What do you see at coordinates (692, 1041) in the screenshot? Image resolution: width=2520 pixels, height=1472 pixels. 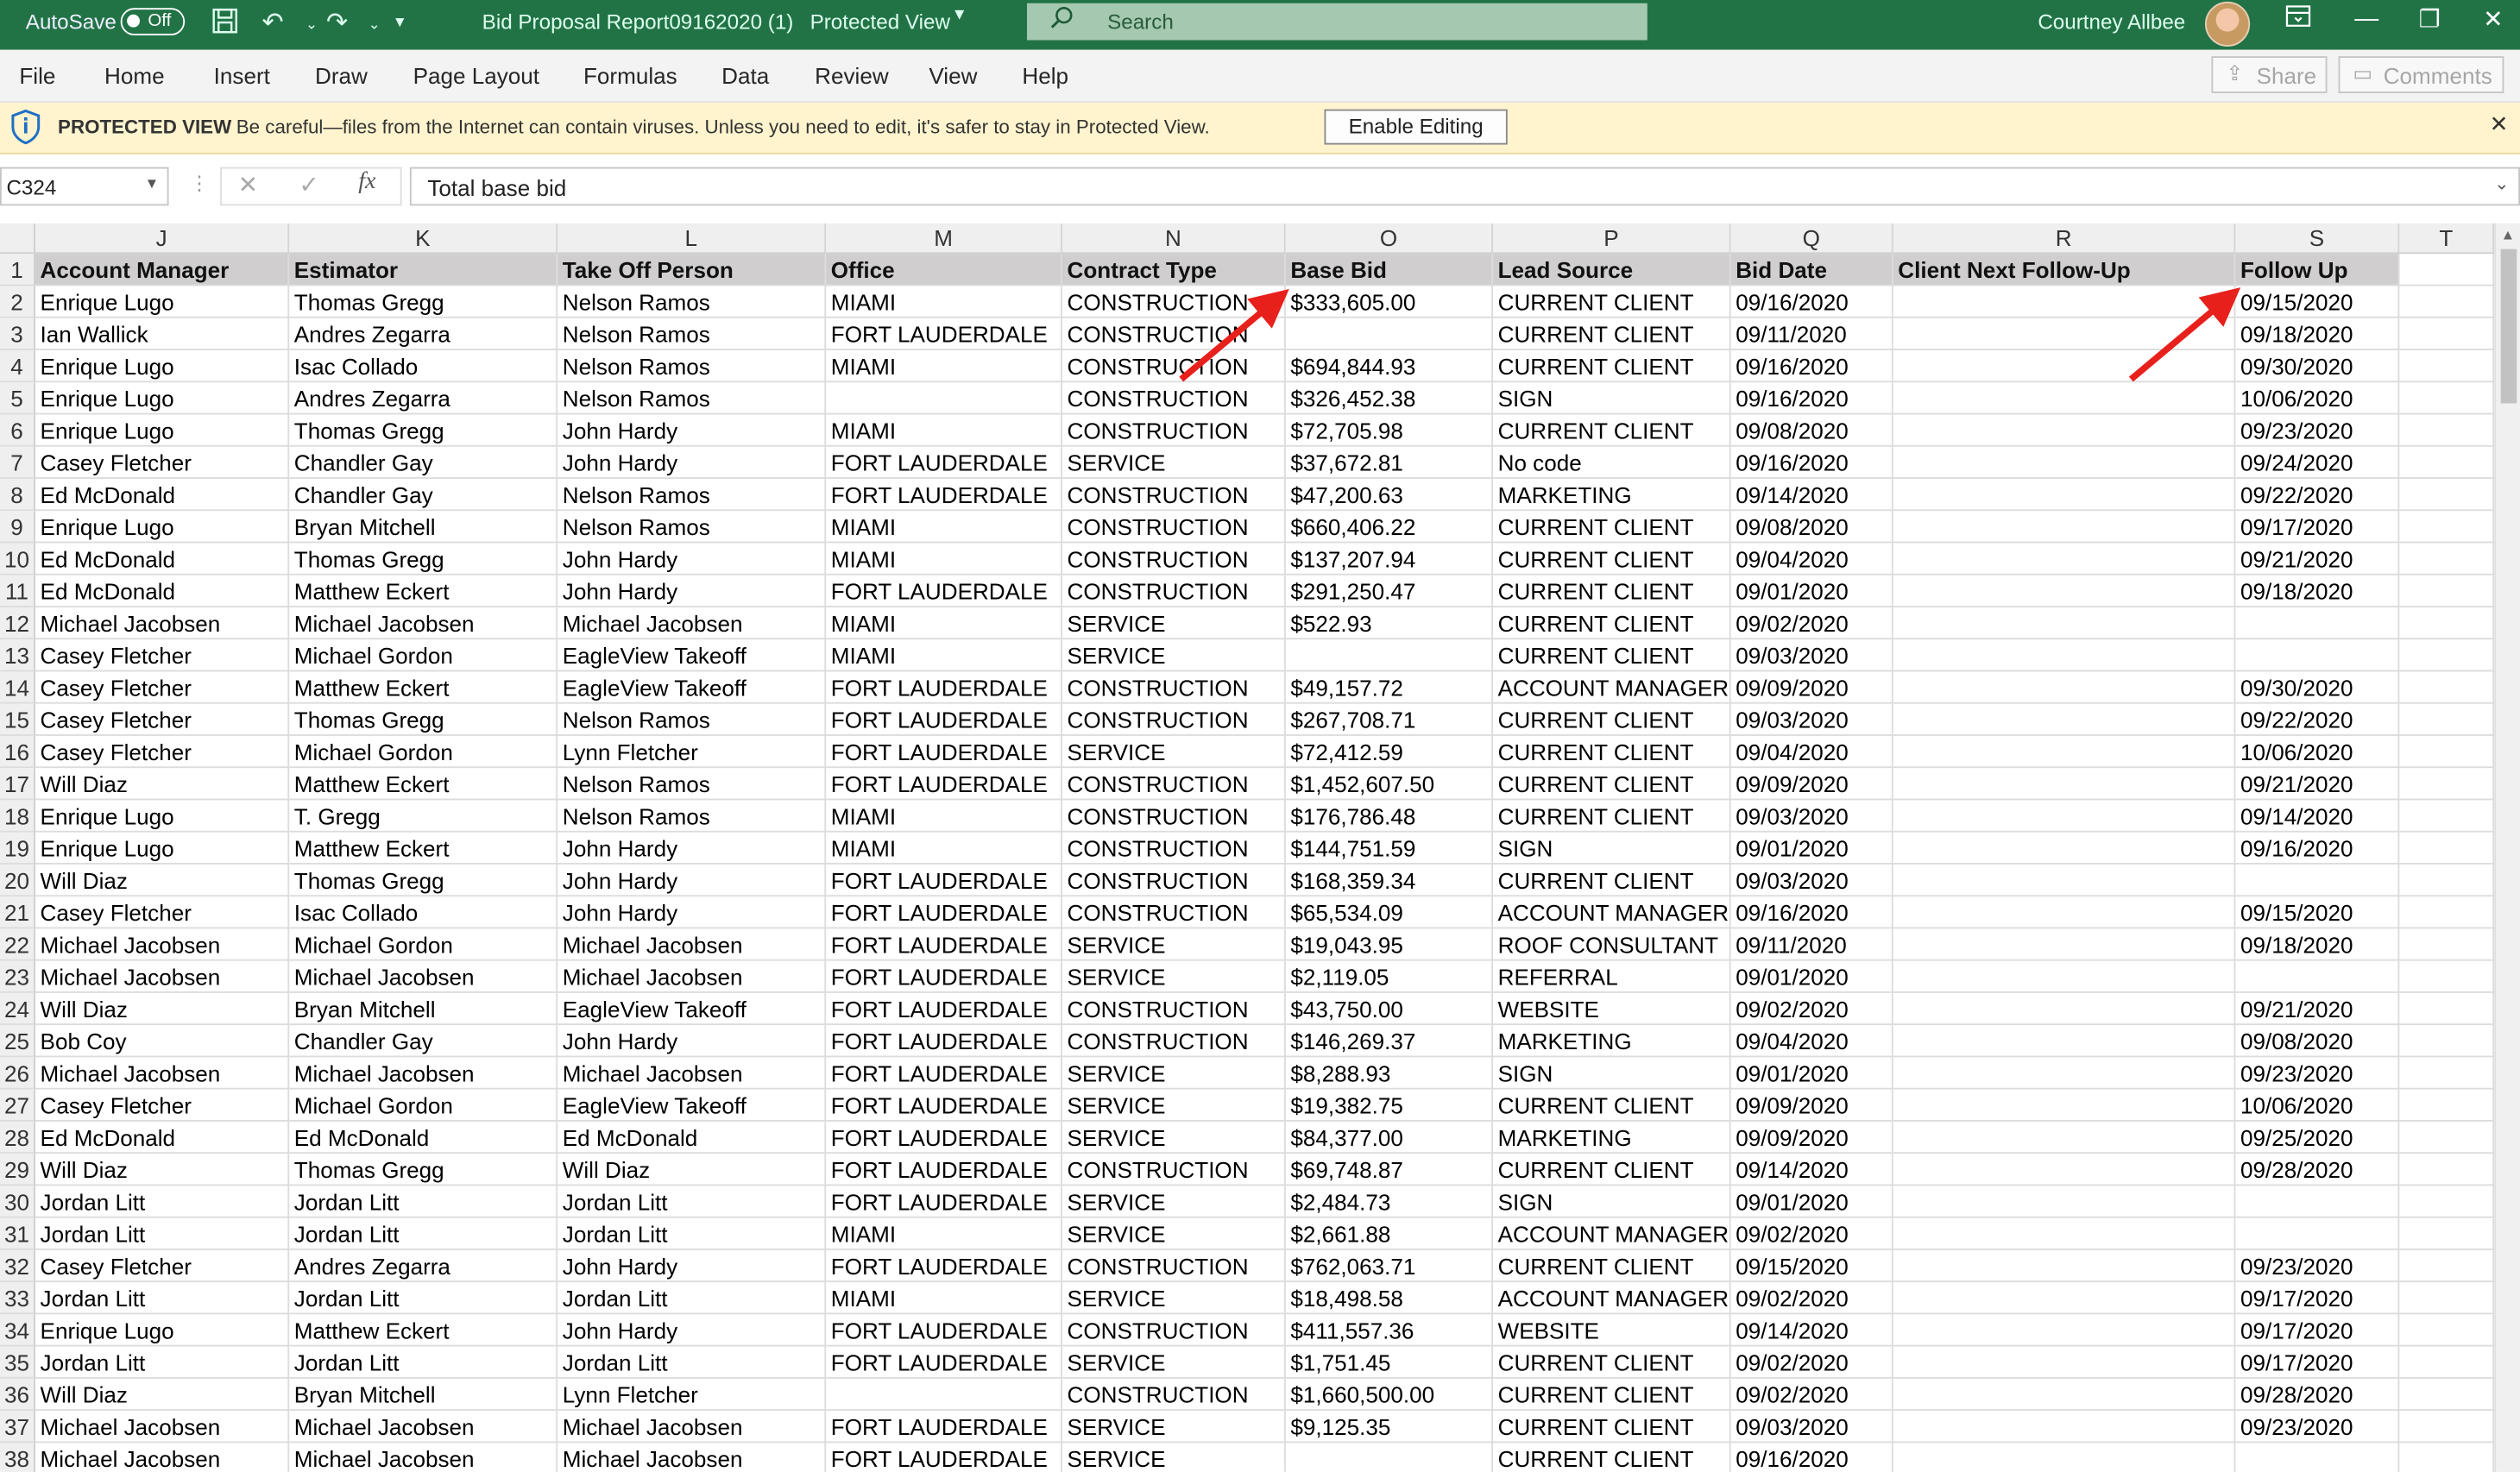 I see `table-cell: John Hardy` at bounding box center [692, 1041].